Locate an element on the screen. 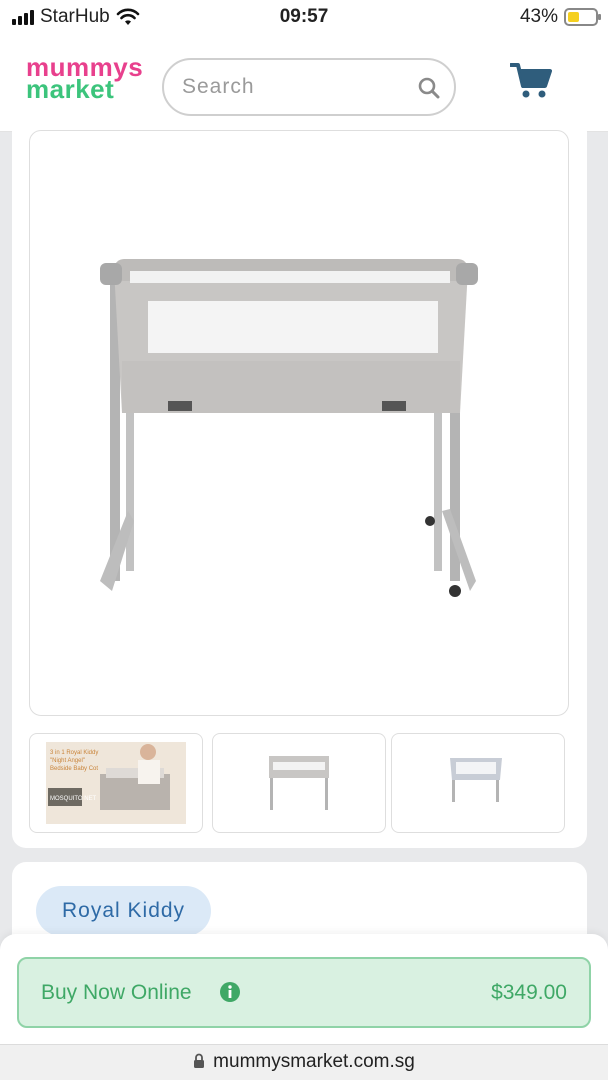 This screenshot has width=608, height=1080. crib-front-thumbnail is located at coordinates (299, 783).